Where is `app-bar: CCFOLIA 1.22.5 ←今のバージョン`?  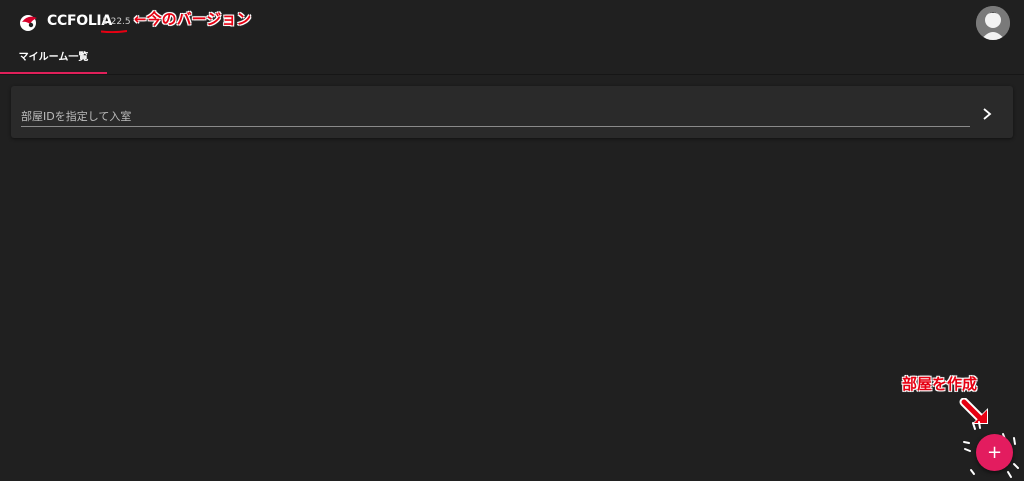
app-bar: CCFOLIA 1.22.5 ←今のバージョン is located at coordinates (512, 24).